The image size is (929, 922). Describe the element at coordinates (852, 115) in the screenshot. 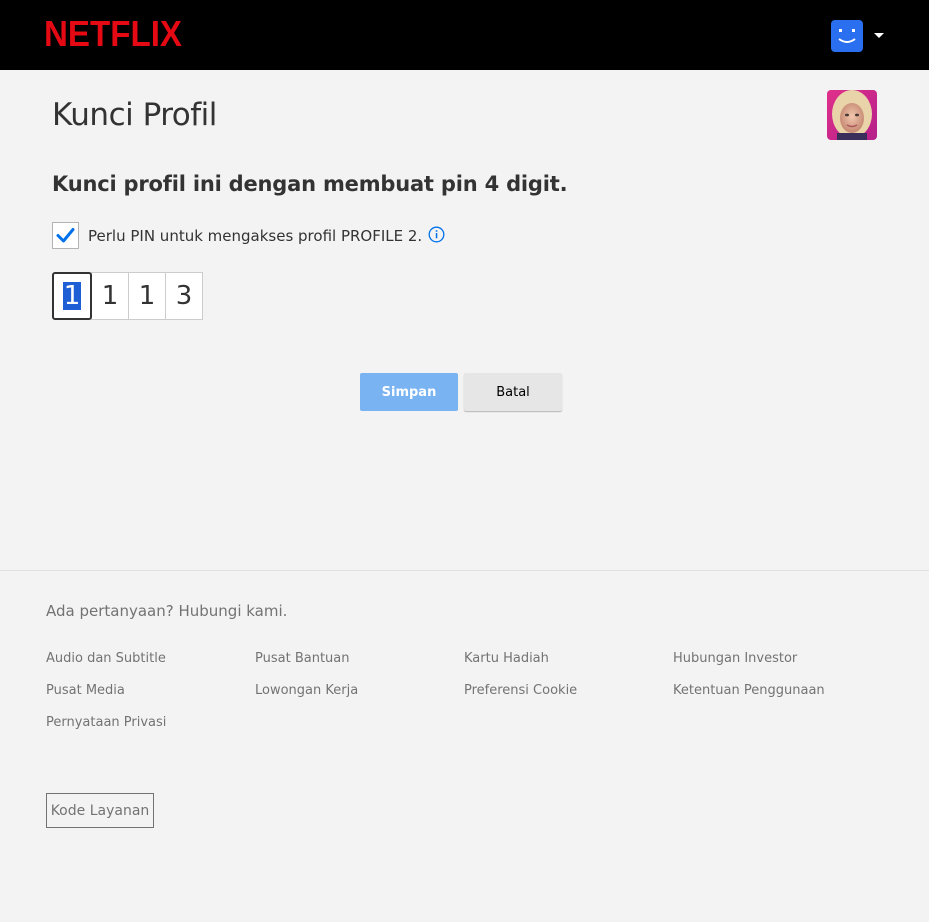

I see `profile-avatar-image` at that location.